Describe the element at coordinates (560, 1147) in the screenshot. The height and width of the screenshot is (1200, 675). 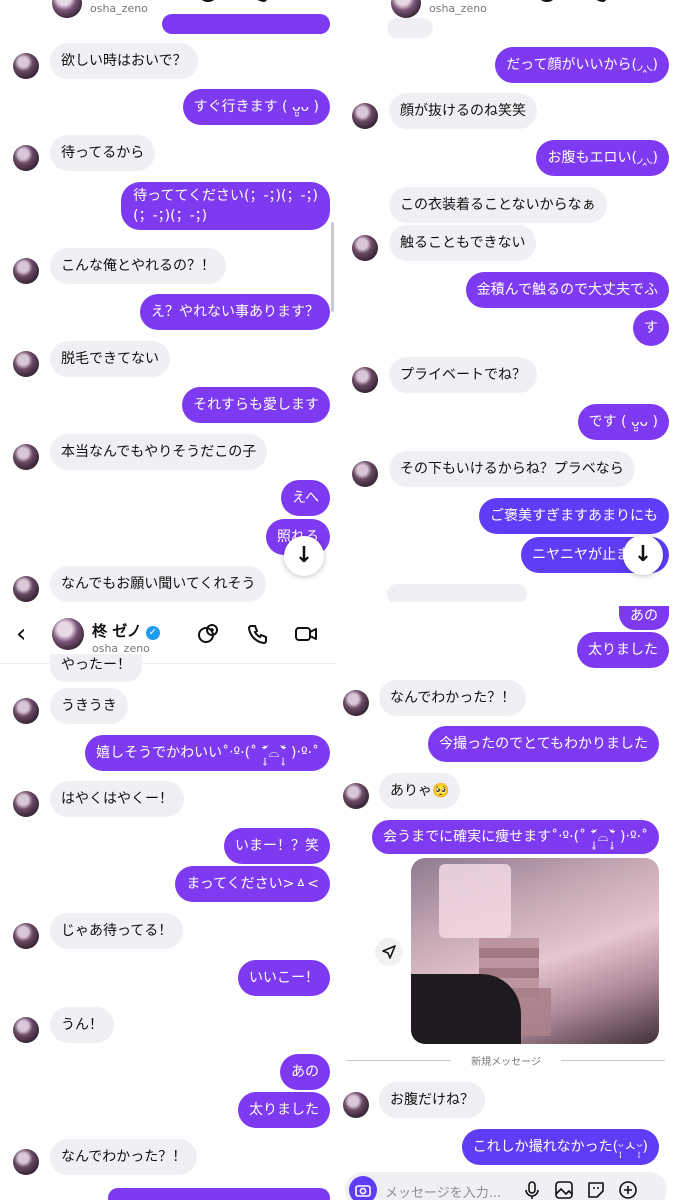
I see `outgoing-message: これしか撮れなかった(ᵕ̩̩ㅅᵕ̩̩)` at that location.